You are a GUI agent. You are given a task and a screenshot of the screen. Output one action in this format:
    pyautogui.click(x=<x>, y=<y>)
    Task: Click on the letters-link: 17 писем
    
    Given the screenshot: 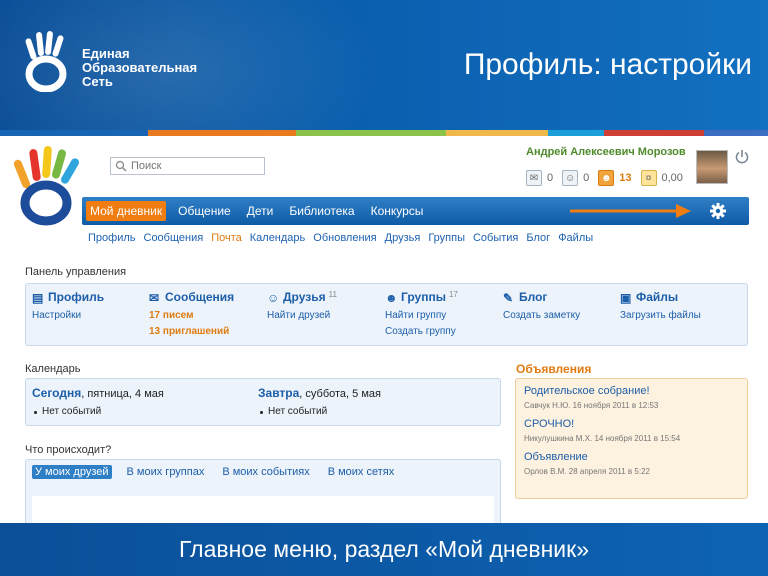 What is the action you would take?
    pyautogui.click(x=191, y=315)
    